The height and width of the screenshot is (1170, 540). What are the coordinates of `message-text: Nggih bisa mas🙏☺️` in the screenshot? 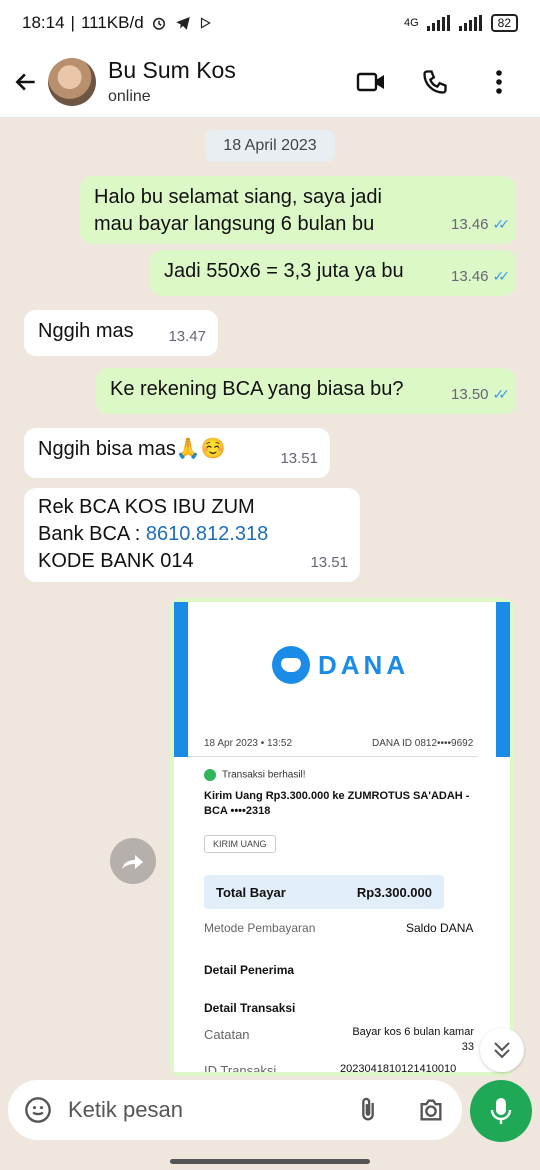 It's located at (132, 449).